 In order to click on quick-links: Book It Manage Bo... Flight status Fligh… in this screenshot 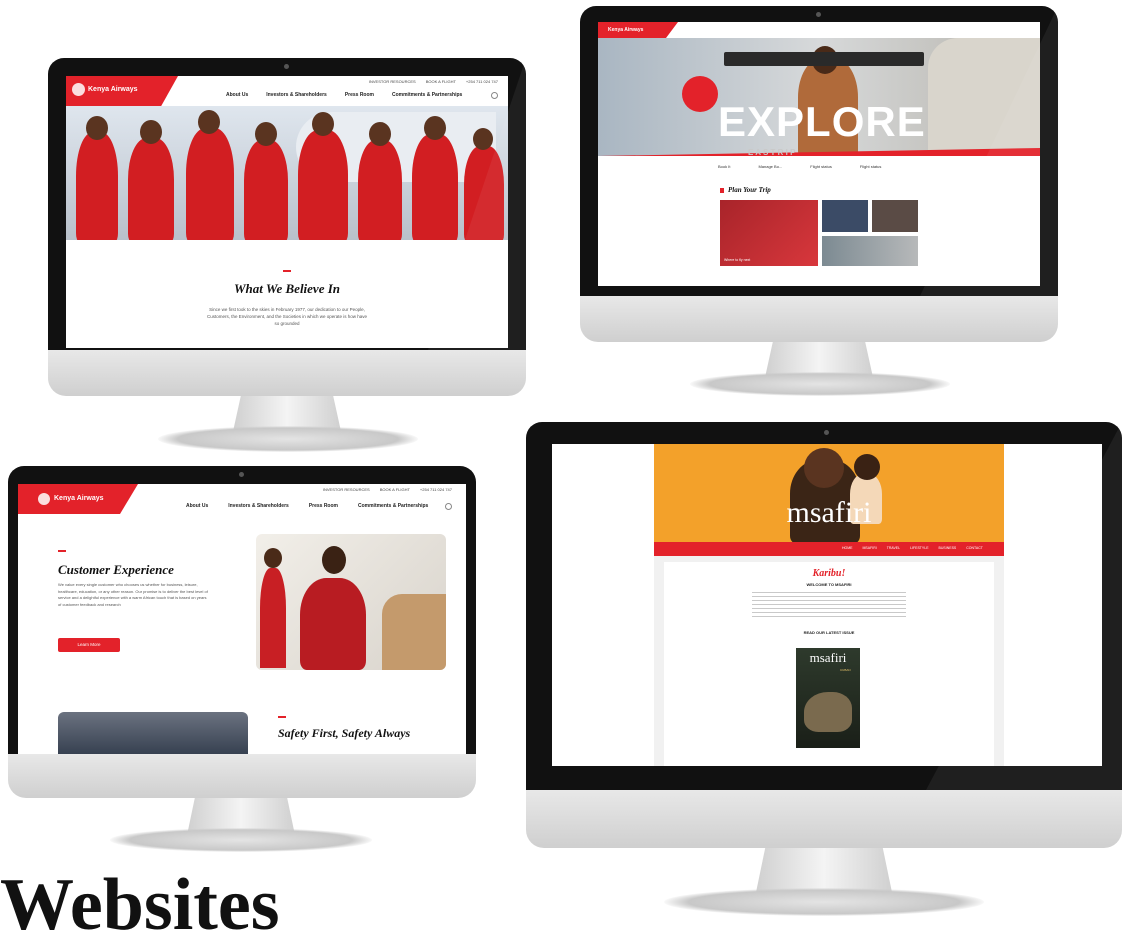, I will do `click(799, 166)`.